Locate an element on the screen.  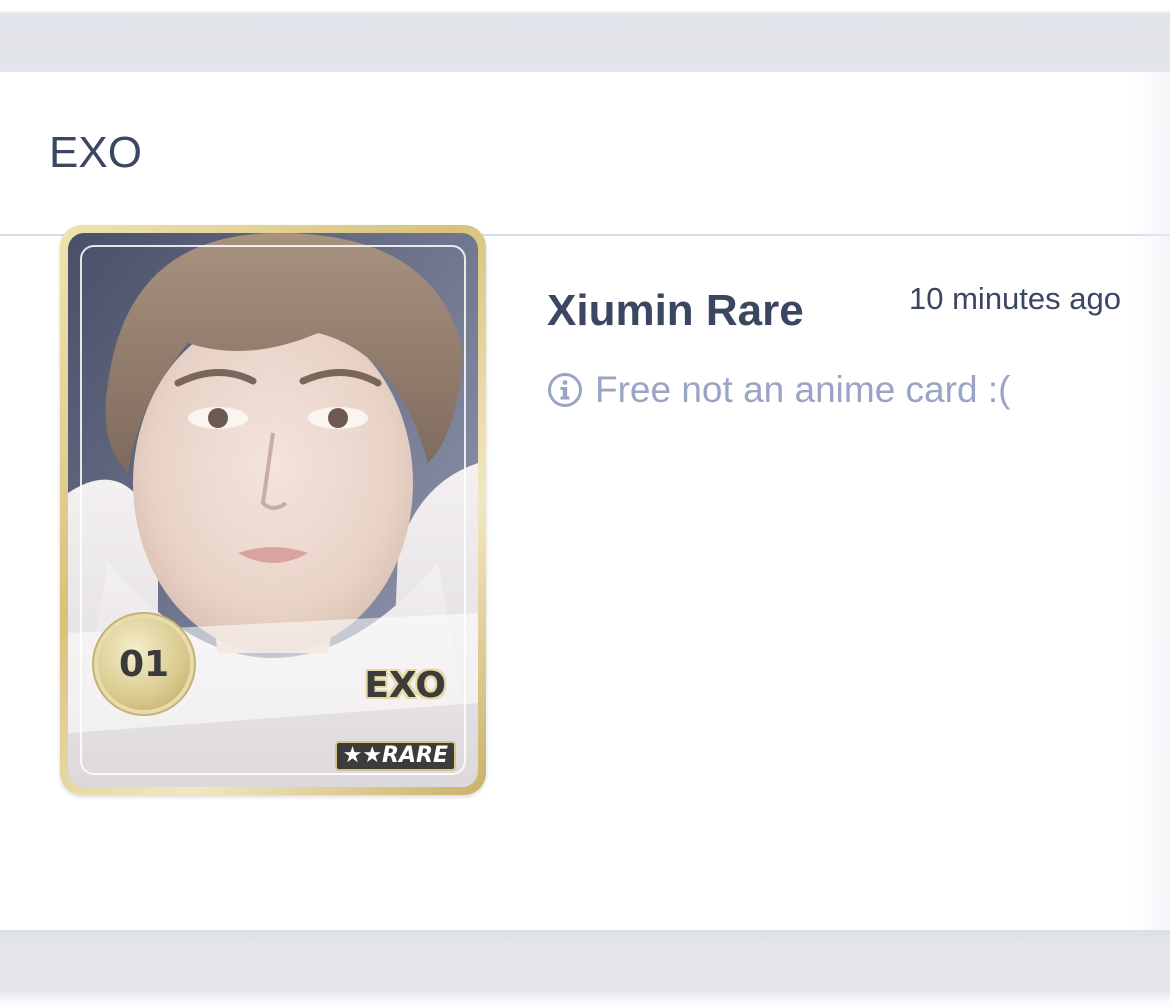
info-icon is located at coordinates (565, 390).